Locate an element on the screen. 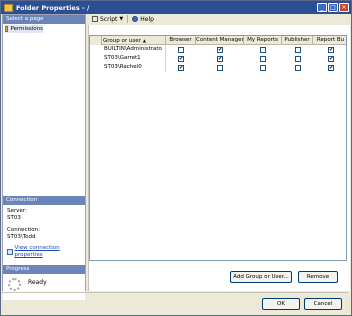 The image size is (352, 316). page-item-permissions: Permissions is located at coordinates (24, 29).